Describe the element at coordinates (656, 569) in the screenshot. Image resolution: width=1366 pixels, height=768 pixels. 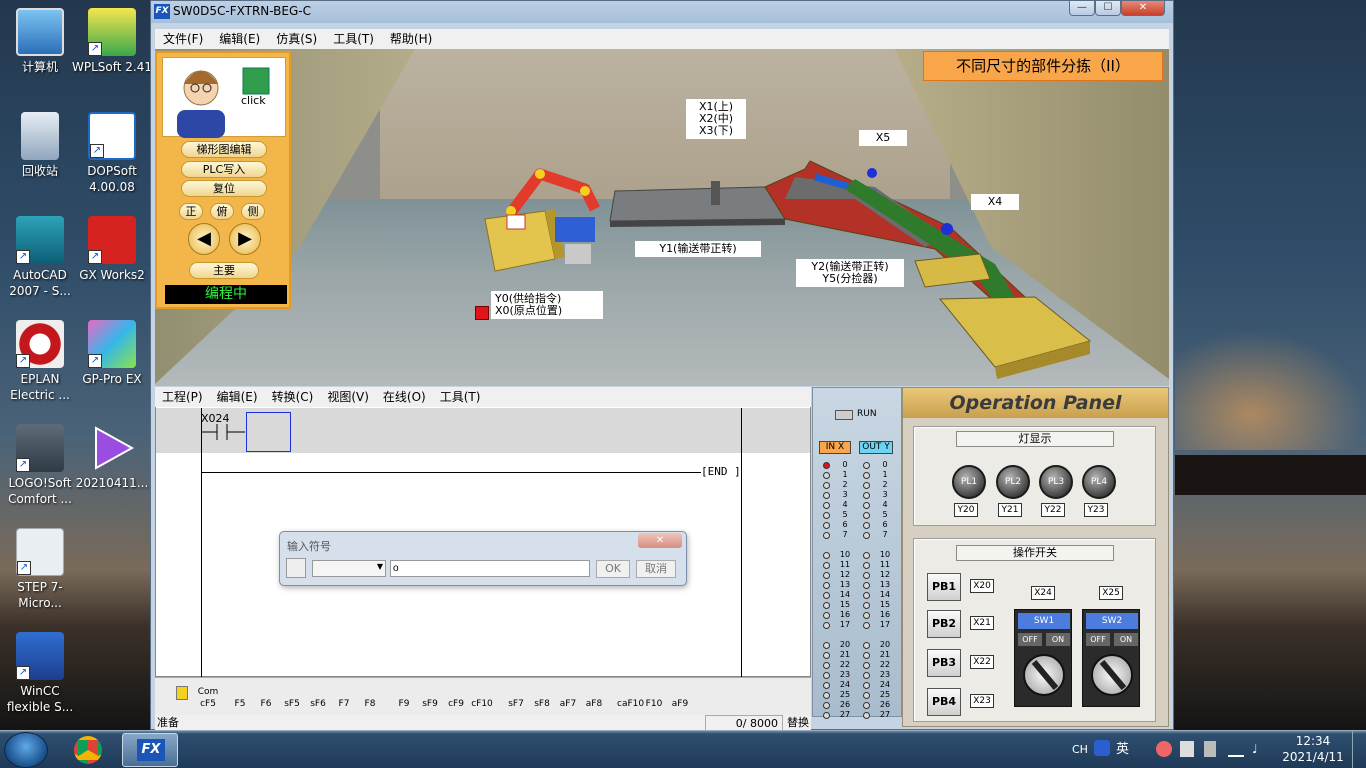
I see `dialog-cancel-button: 取消` at that location.